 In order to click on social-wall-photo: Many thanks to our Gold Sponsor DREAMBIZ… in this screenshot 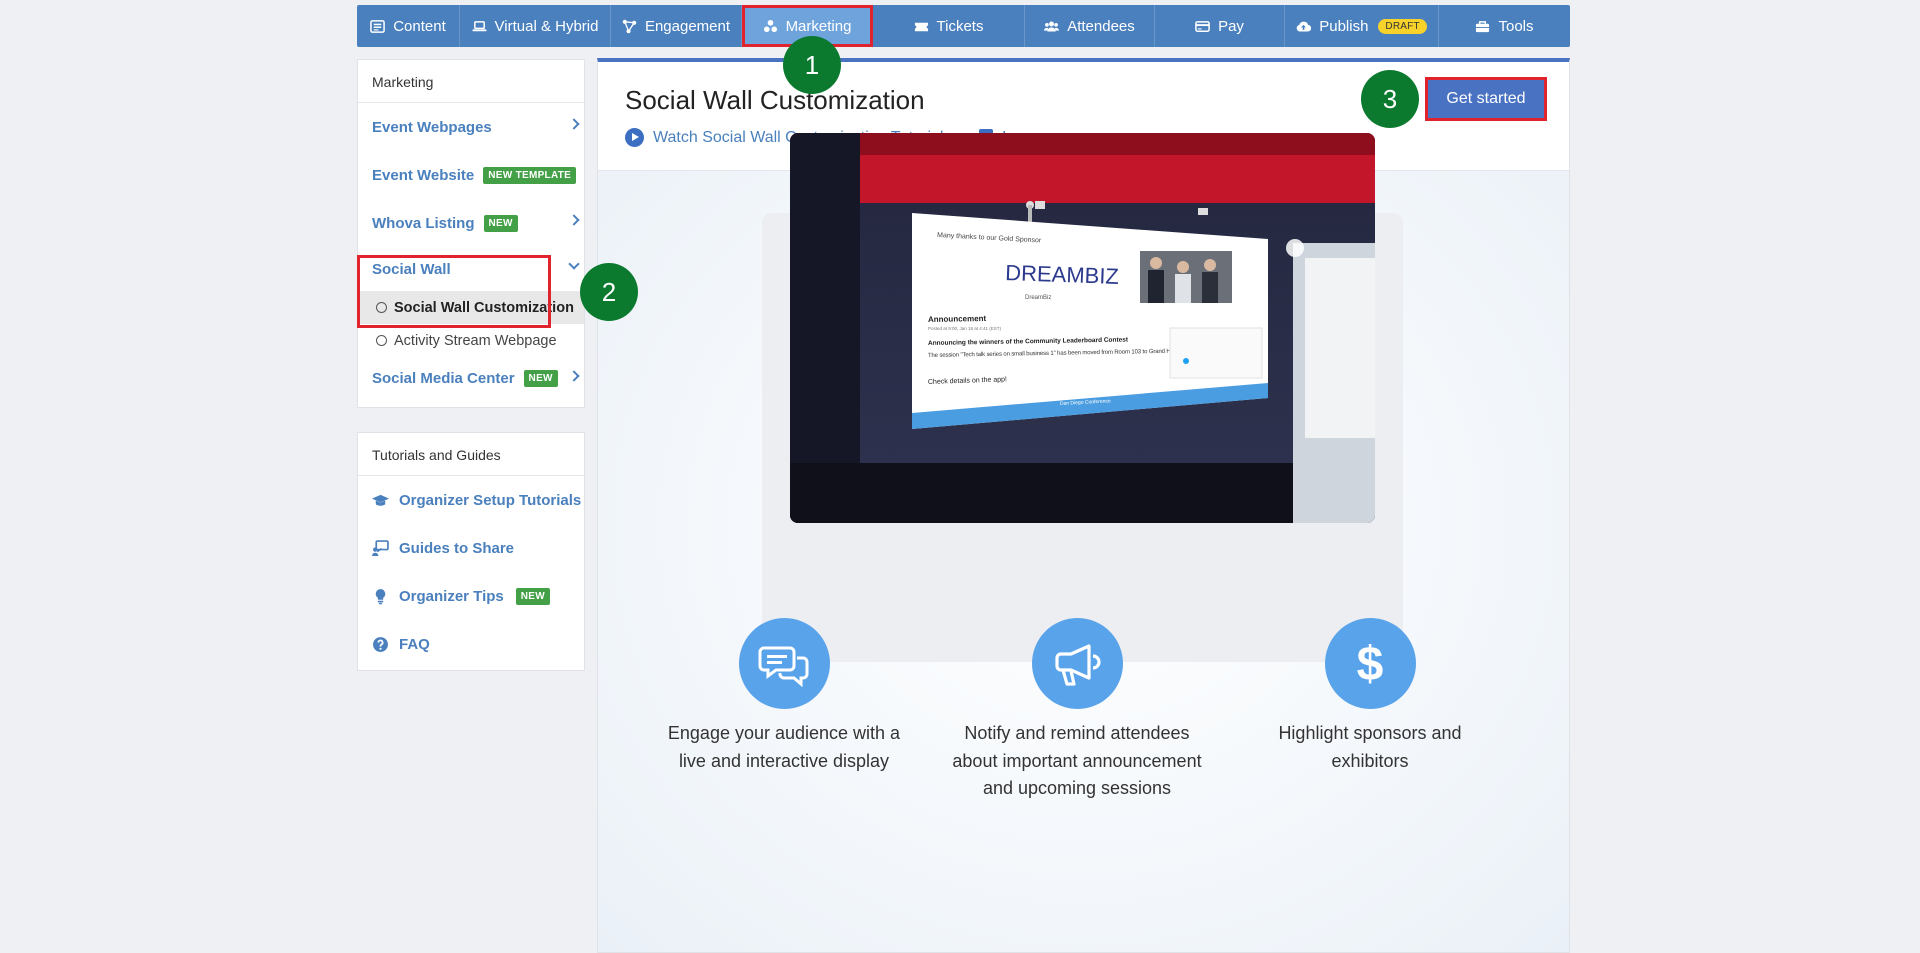, I will do `click(1082, 328)`.